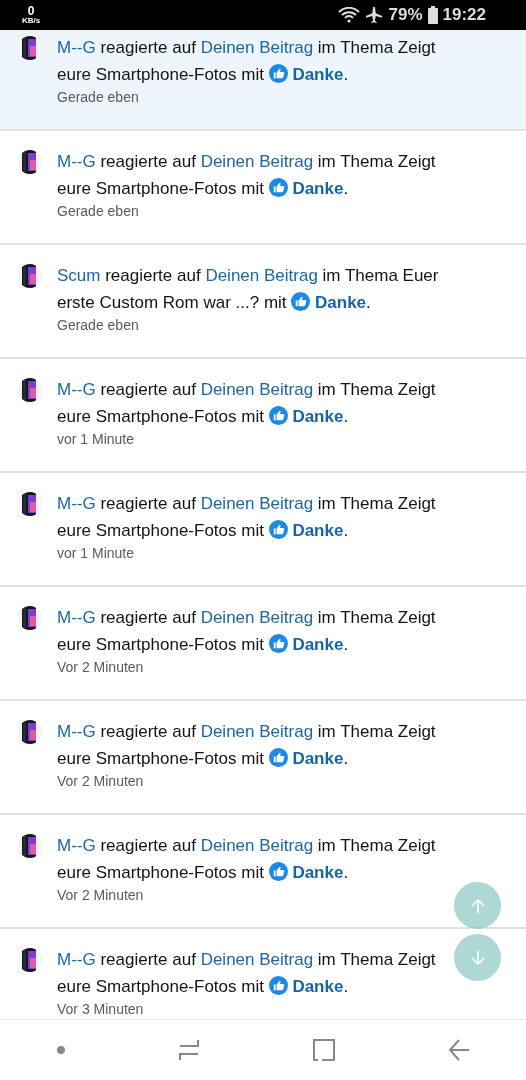  What do you see at coordinates (458, 1050) in the screenshot?
I see `back-icon` at bounding box center [458, 1050].